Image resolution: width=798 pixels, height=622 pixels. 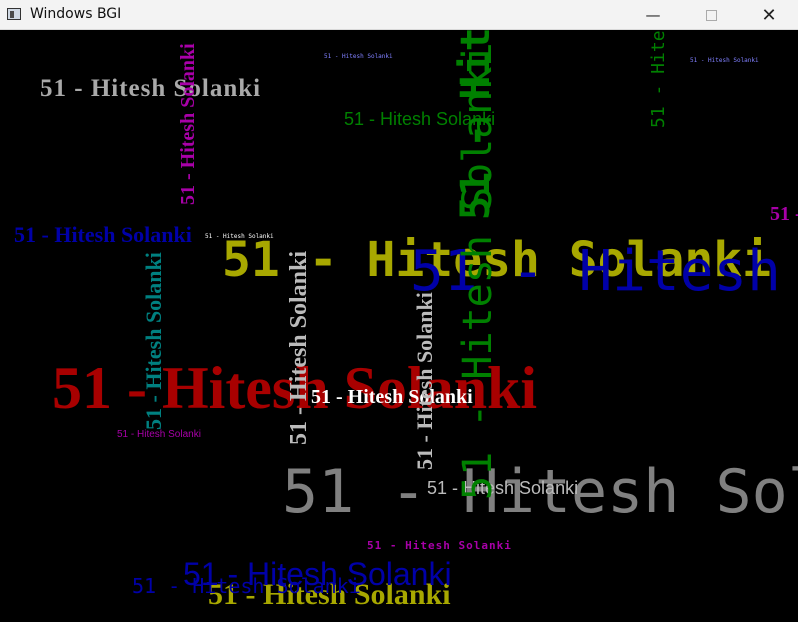 What do you see at coordinates (439, 545) in the screenshot?
I see `canvas-text-10: 51 - Hitesh Solanki` at bounding box center [439, 545].